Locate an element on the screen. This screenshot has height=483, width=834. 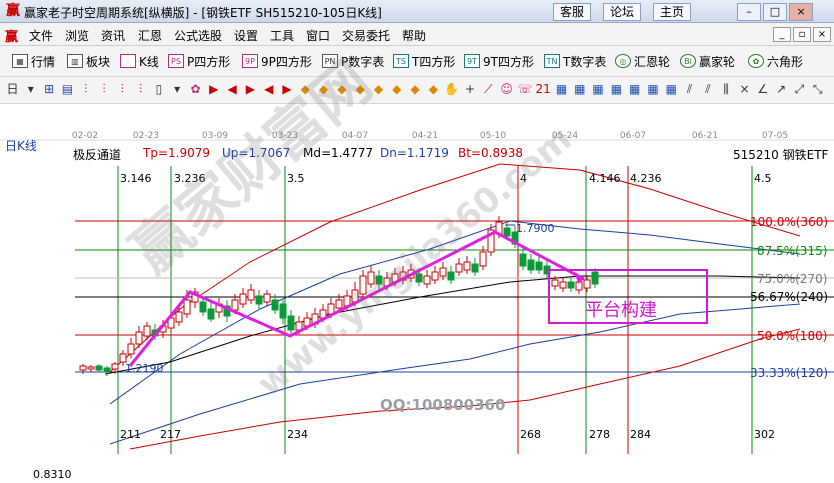
menu-browse: 浏览 is located at coordinates (77, 35).